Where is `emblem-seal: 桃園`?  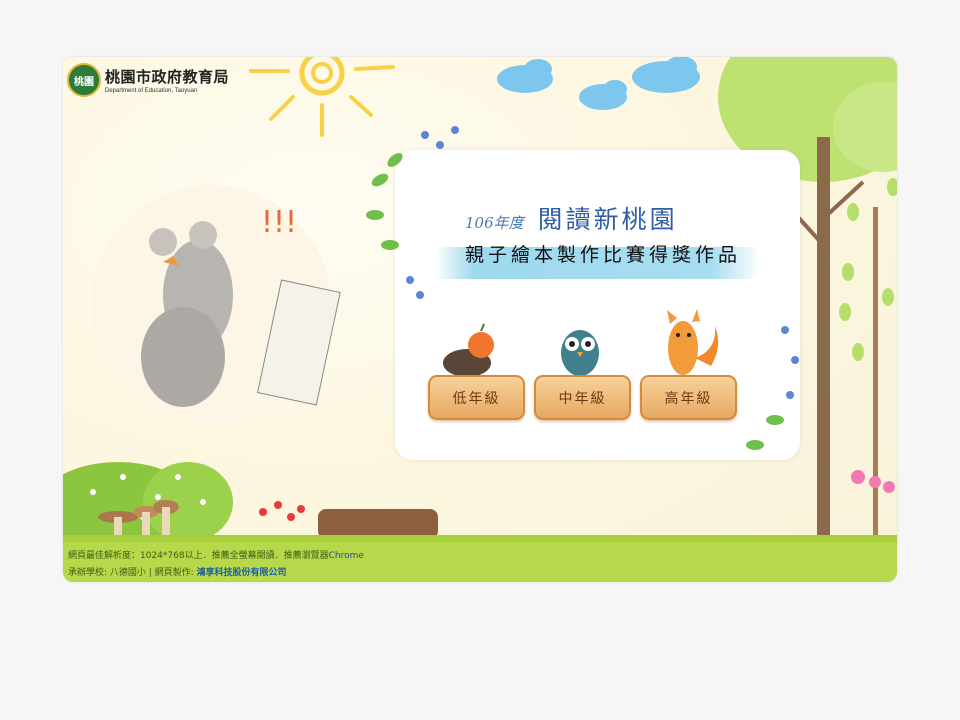
emblem-seal: 桃園 is located at coordinates (84, 80).